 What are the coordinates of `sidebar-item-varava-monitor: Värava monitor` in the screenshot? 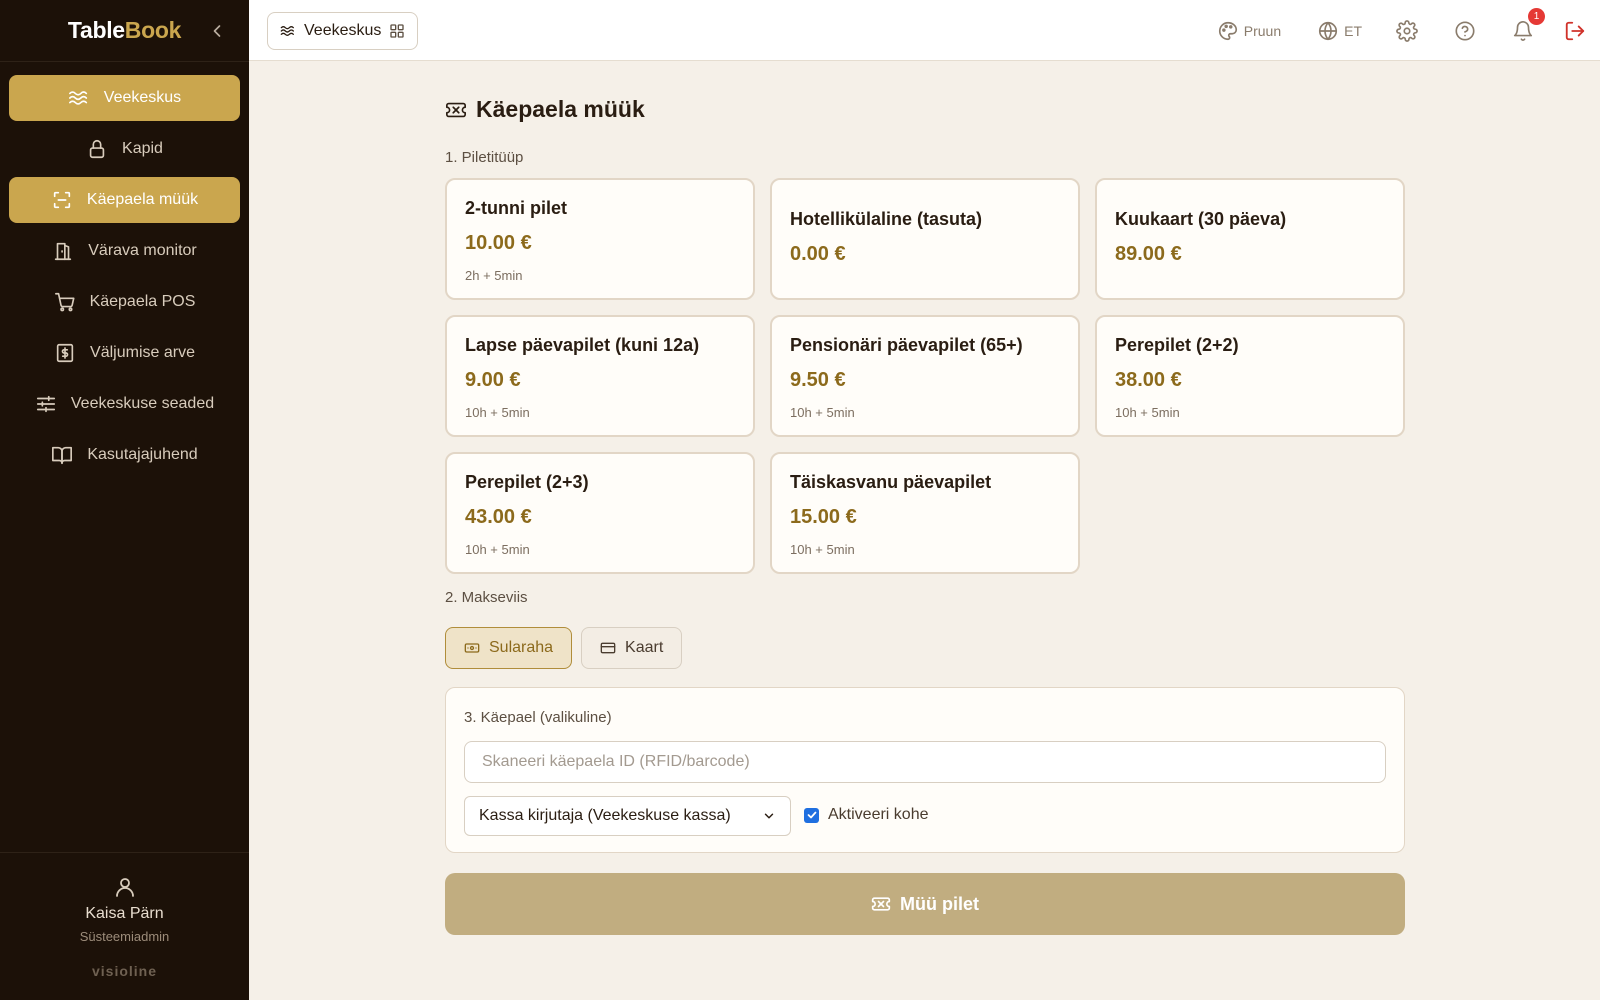 It's located at (124, 251).